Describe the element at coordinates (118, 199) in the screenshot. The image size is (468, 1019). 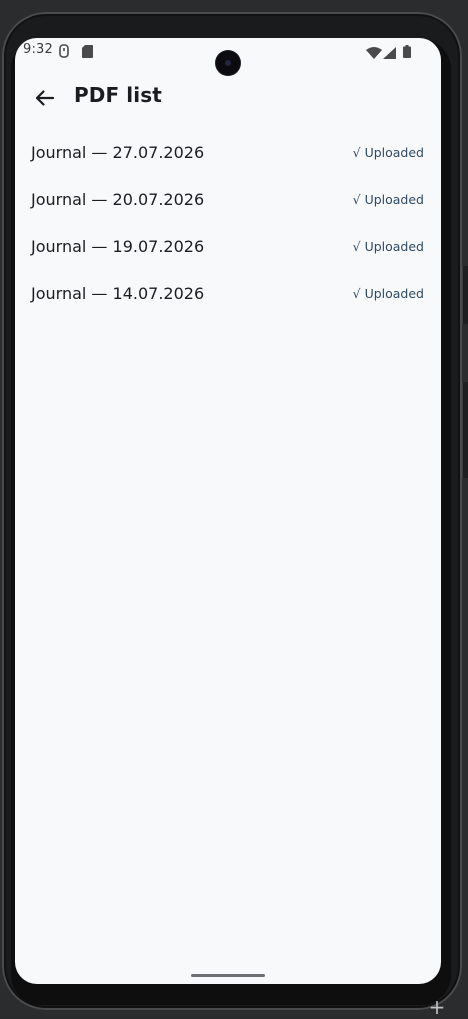
I see `pdf-title: Journal — 20.07.2026` at that location.